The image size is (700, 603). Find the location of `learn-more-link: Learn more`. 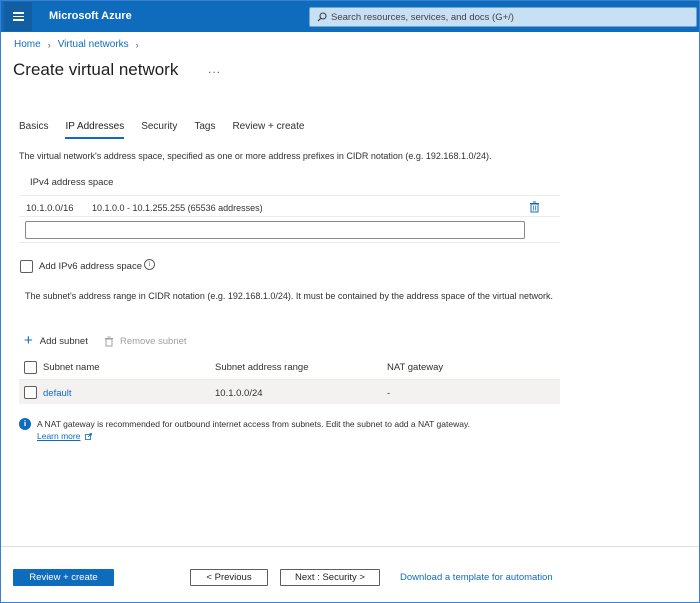

learn-more-link: Learn more is located at coordinates (65, 436).